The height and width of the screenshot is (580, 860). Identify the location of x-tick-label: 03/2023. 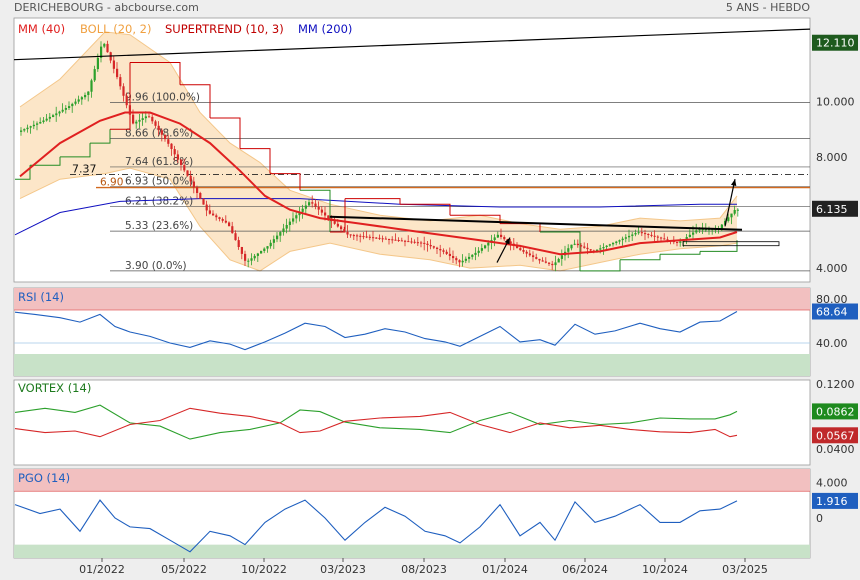
(343, 569).